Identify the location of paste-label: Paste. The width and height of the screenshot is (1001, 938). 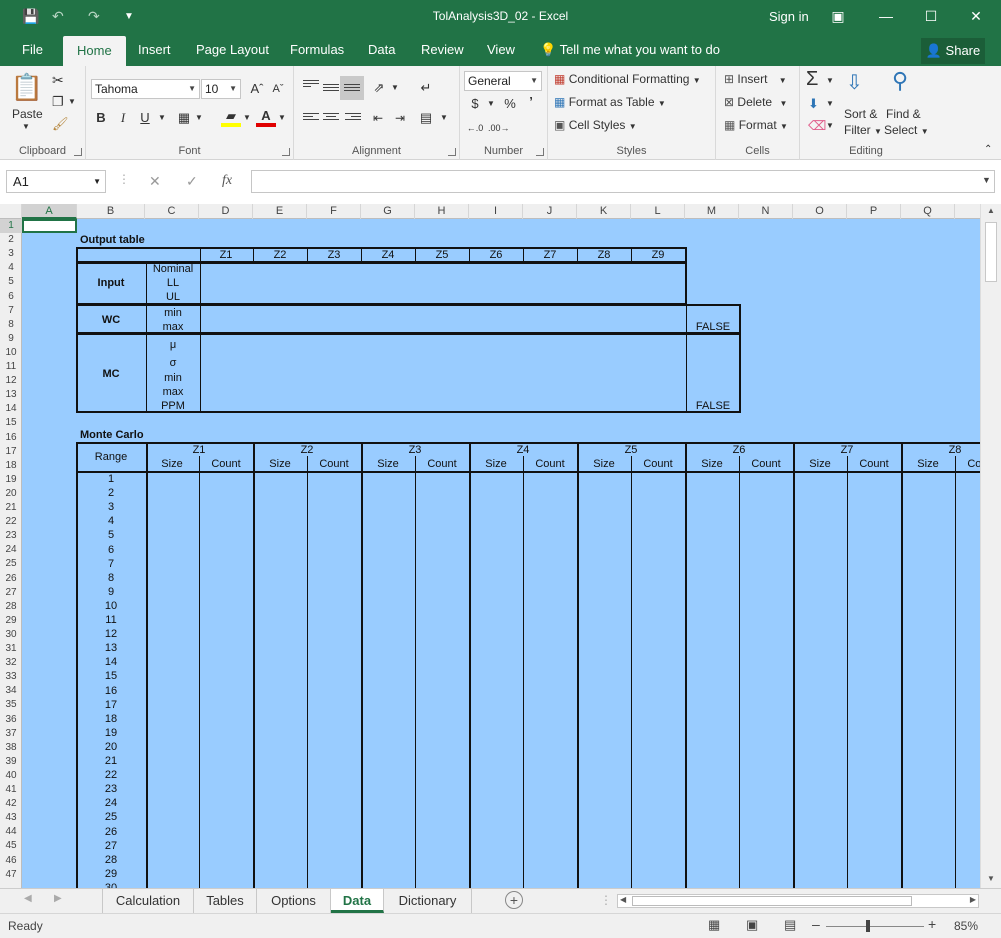
(27, 114).